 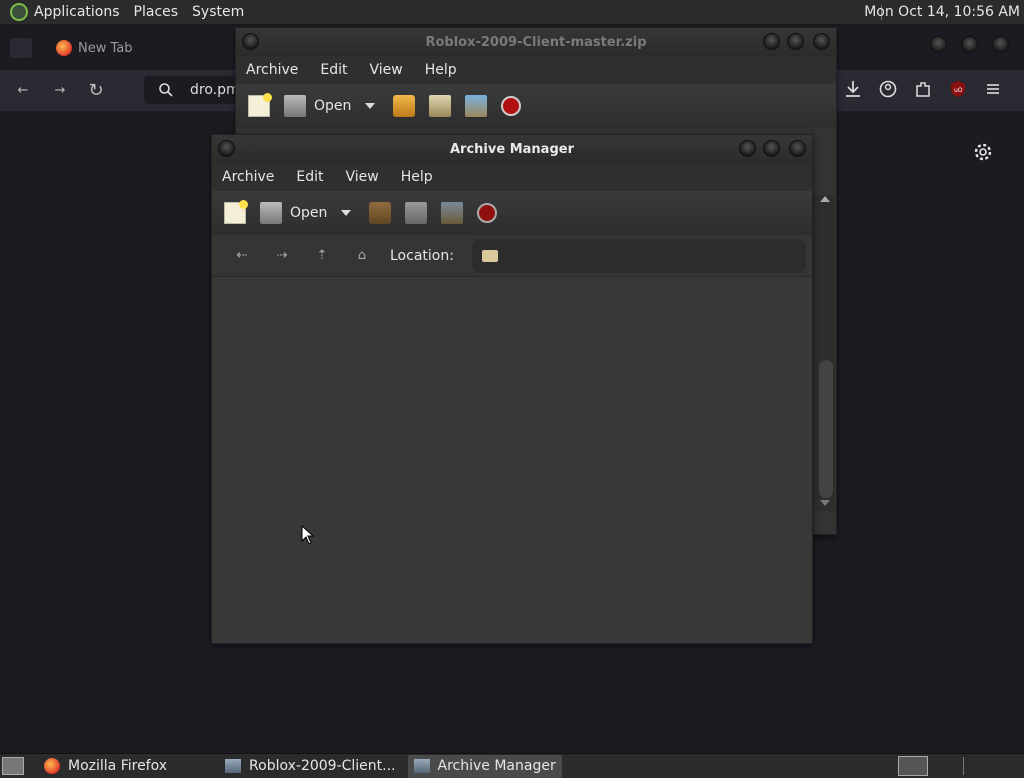 I want to click on firefox-tab-overview-icon, so click(x=21, y=48).